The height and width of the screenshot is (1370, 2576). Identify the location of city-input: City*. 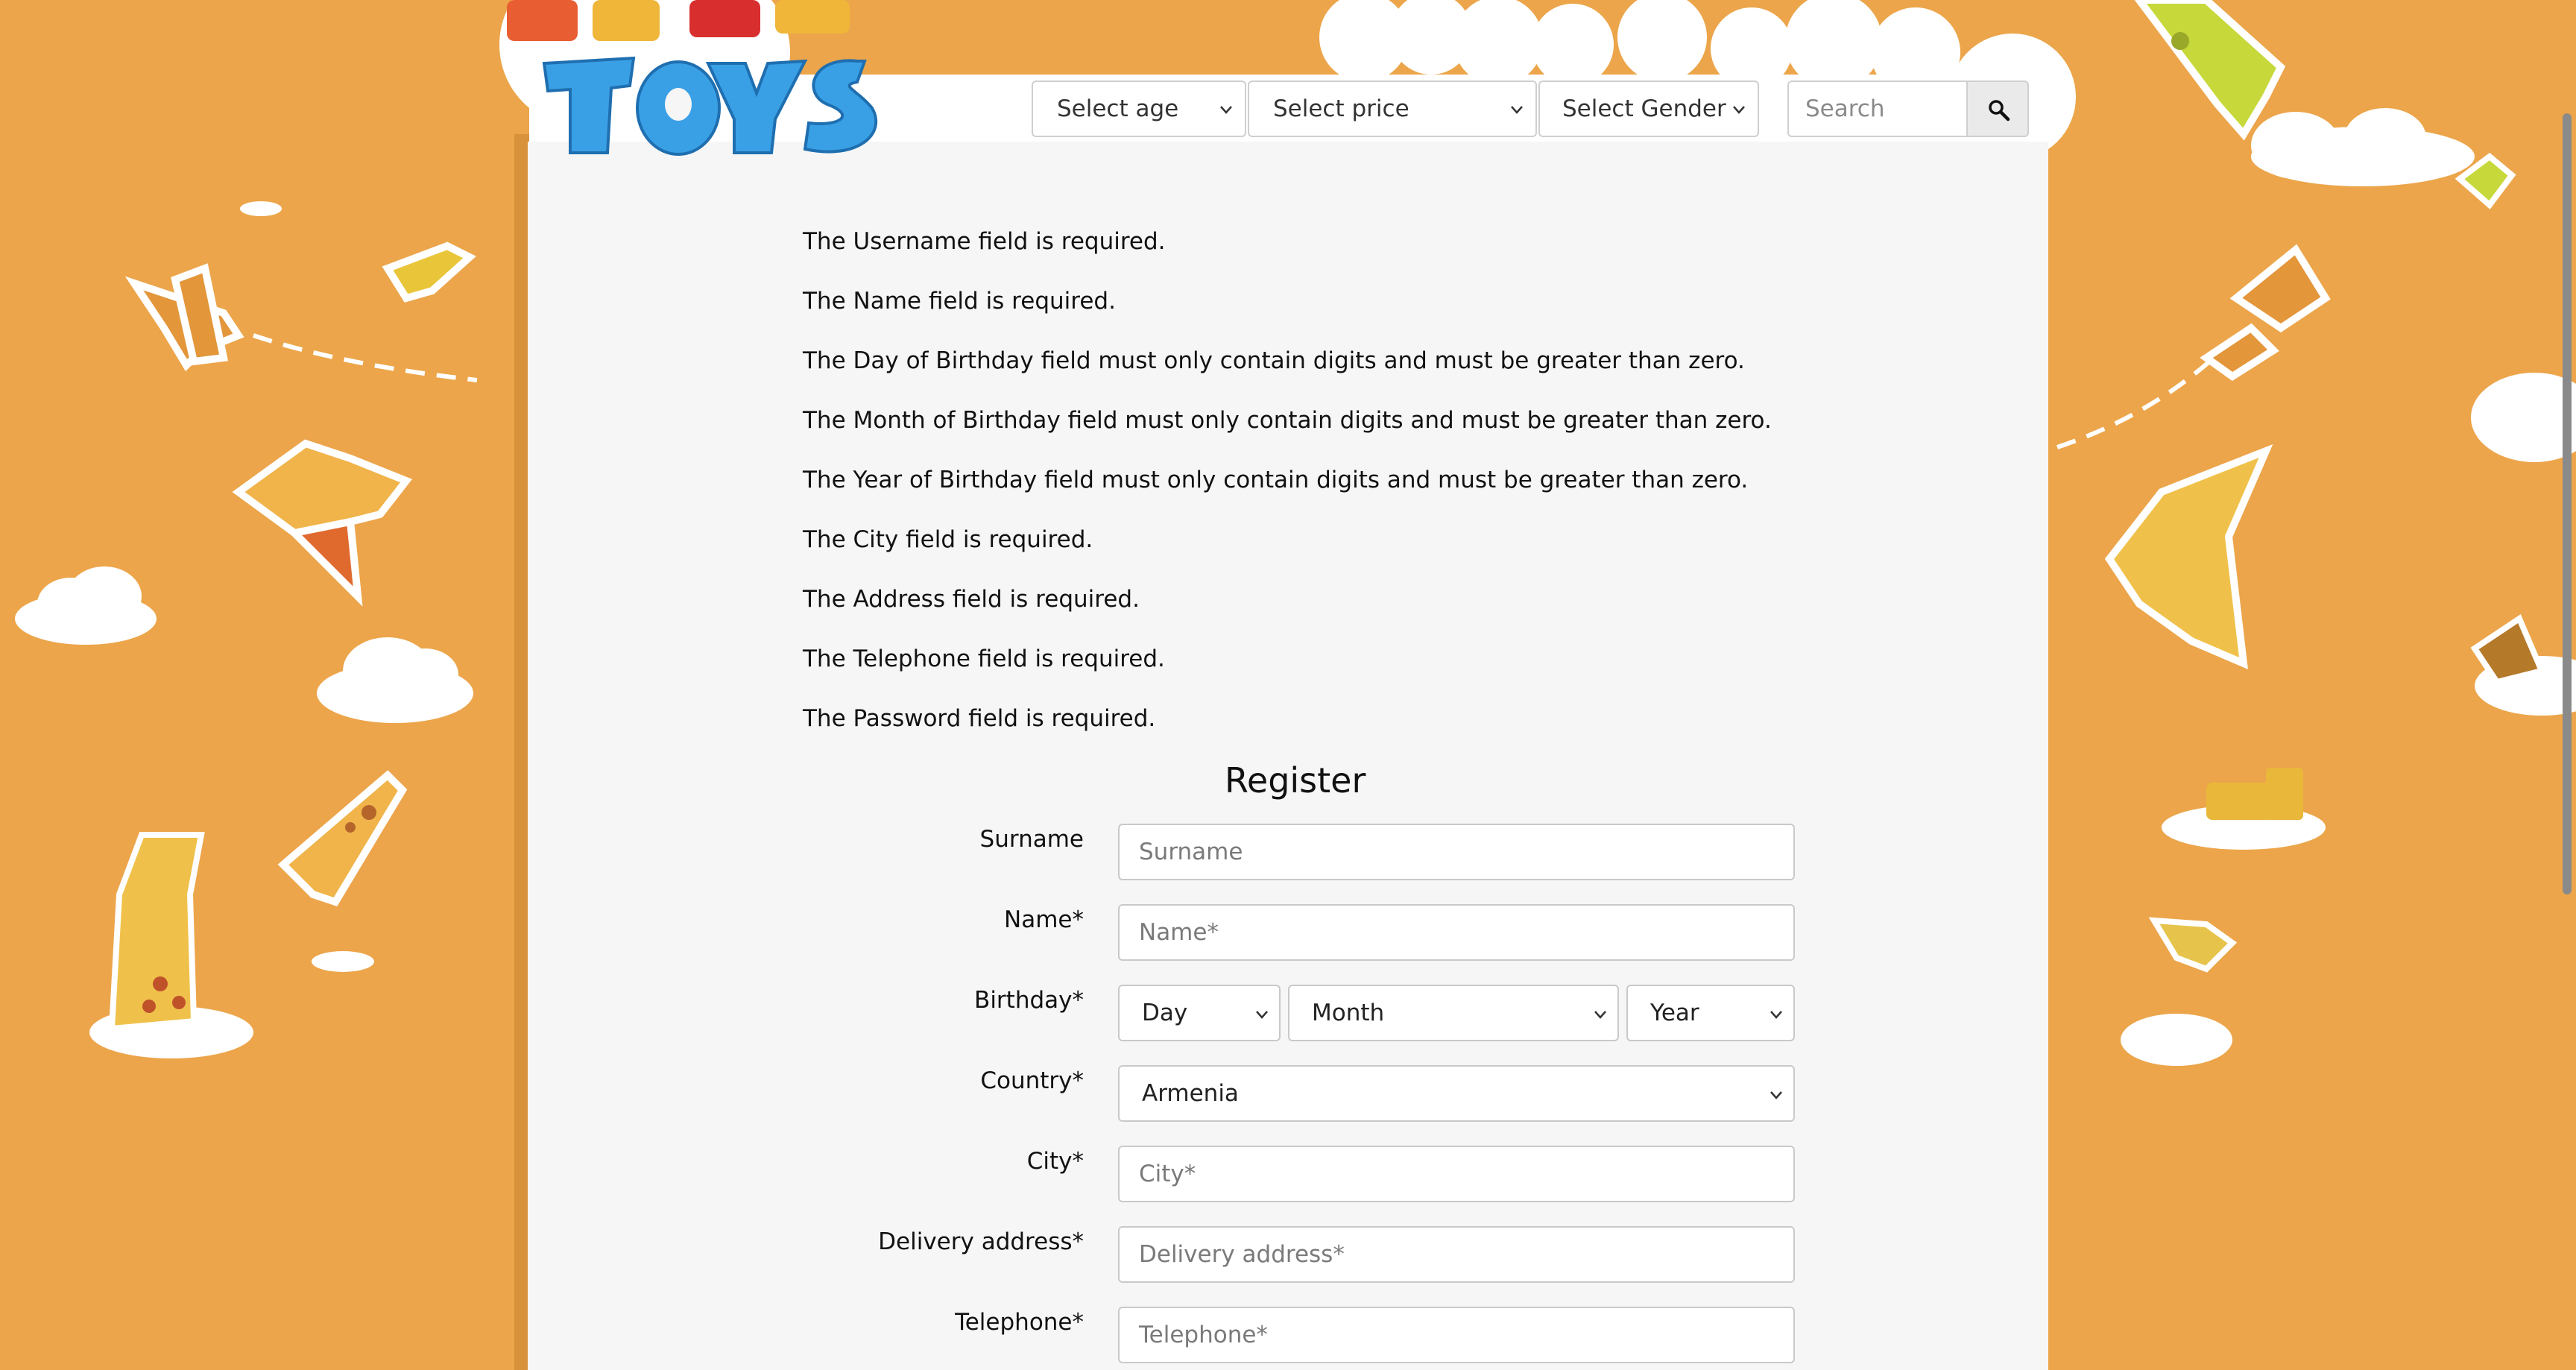
(1456, 1174).